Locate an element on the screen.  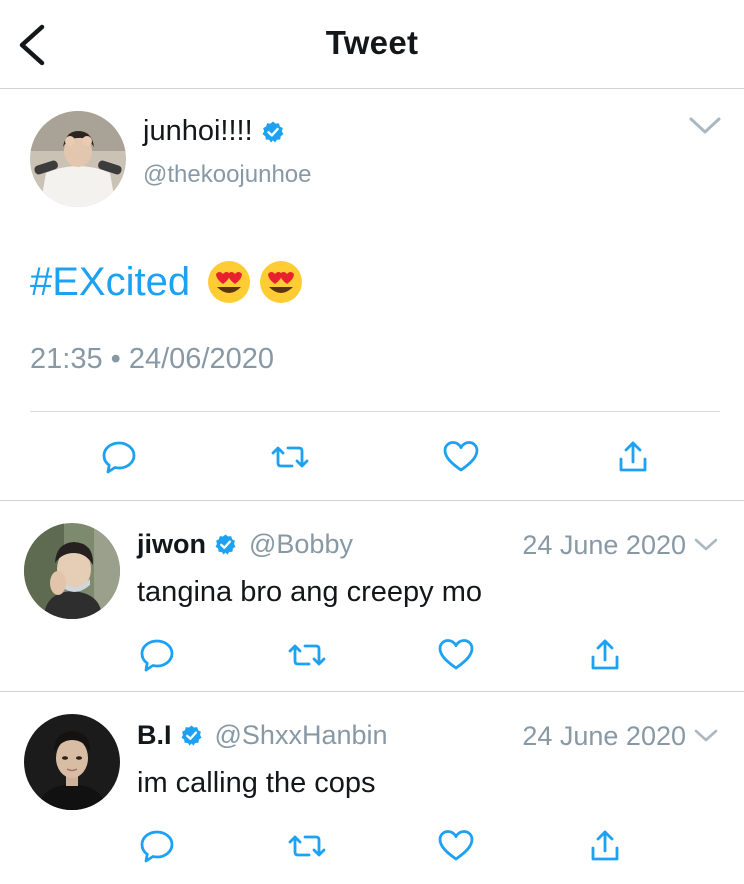
hashtag-link: #EXcited is located at coordinates (110, 282).